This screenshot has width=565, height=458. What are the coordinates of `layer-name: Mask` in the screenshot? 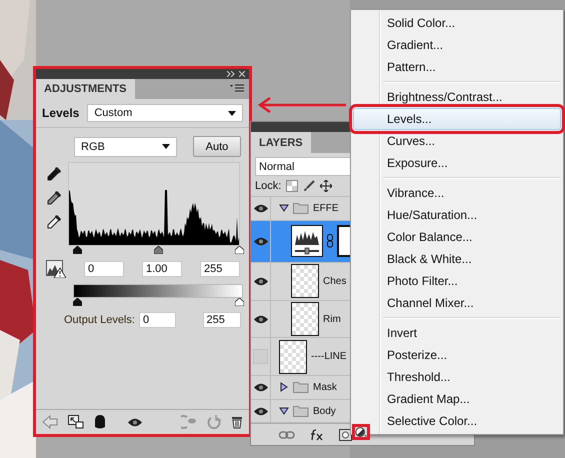 It's located at (325, 387).